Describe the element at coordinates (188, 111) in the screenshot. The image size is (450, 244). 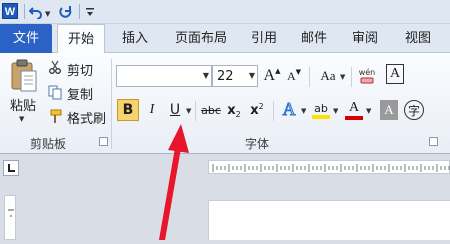
I see `underline-dropdown-icon: ▼` at that location.